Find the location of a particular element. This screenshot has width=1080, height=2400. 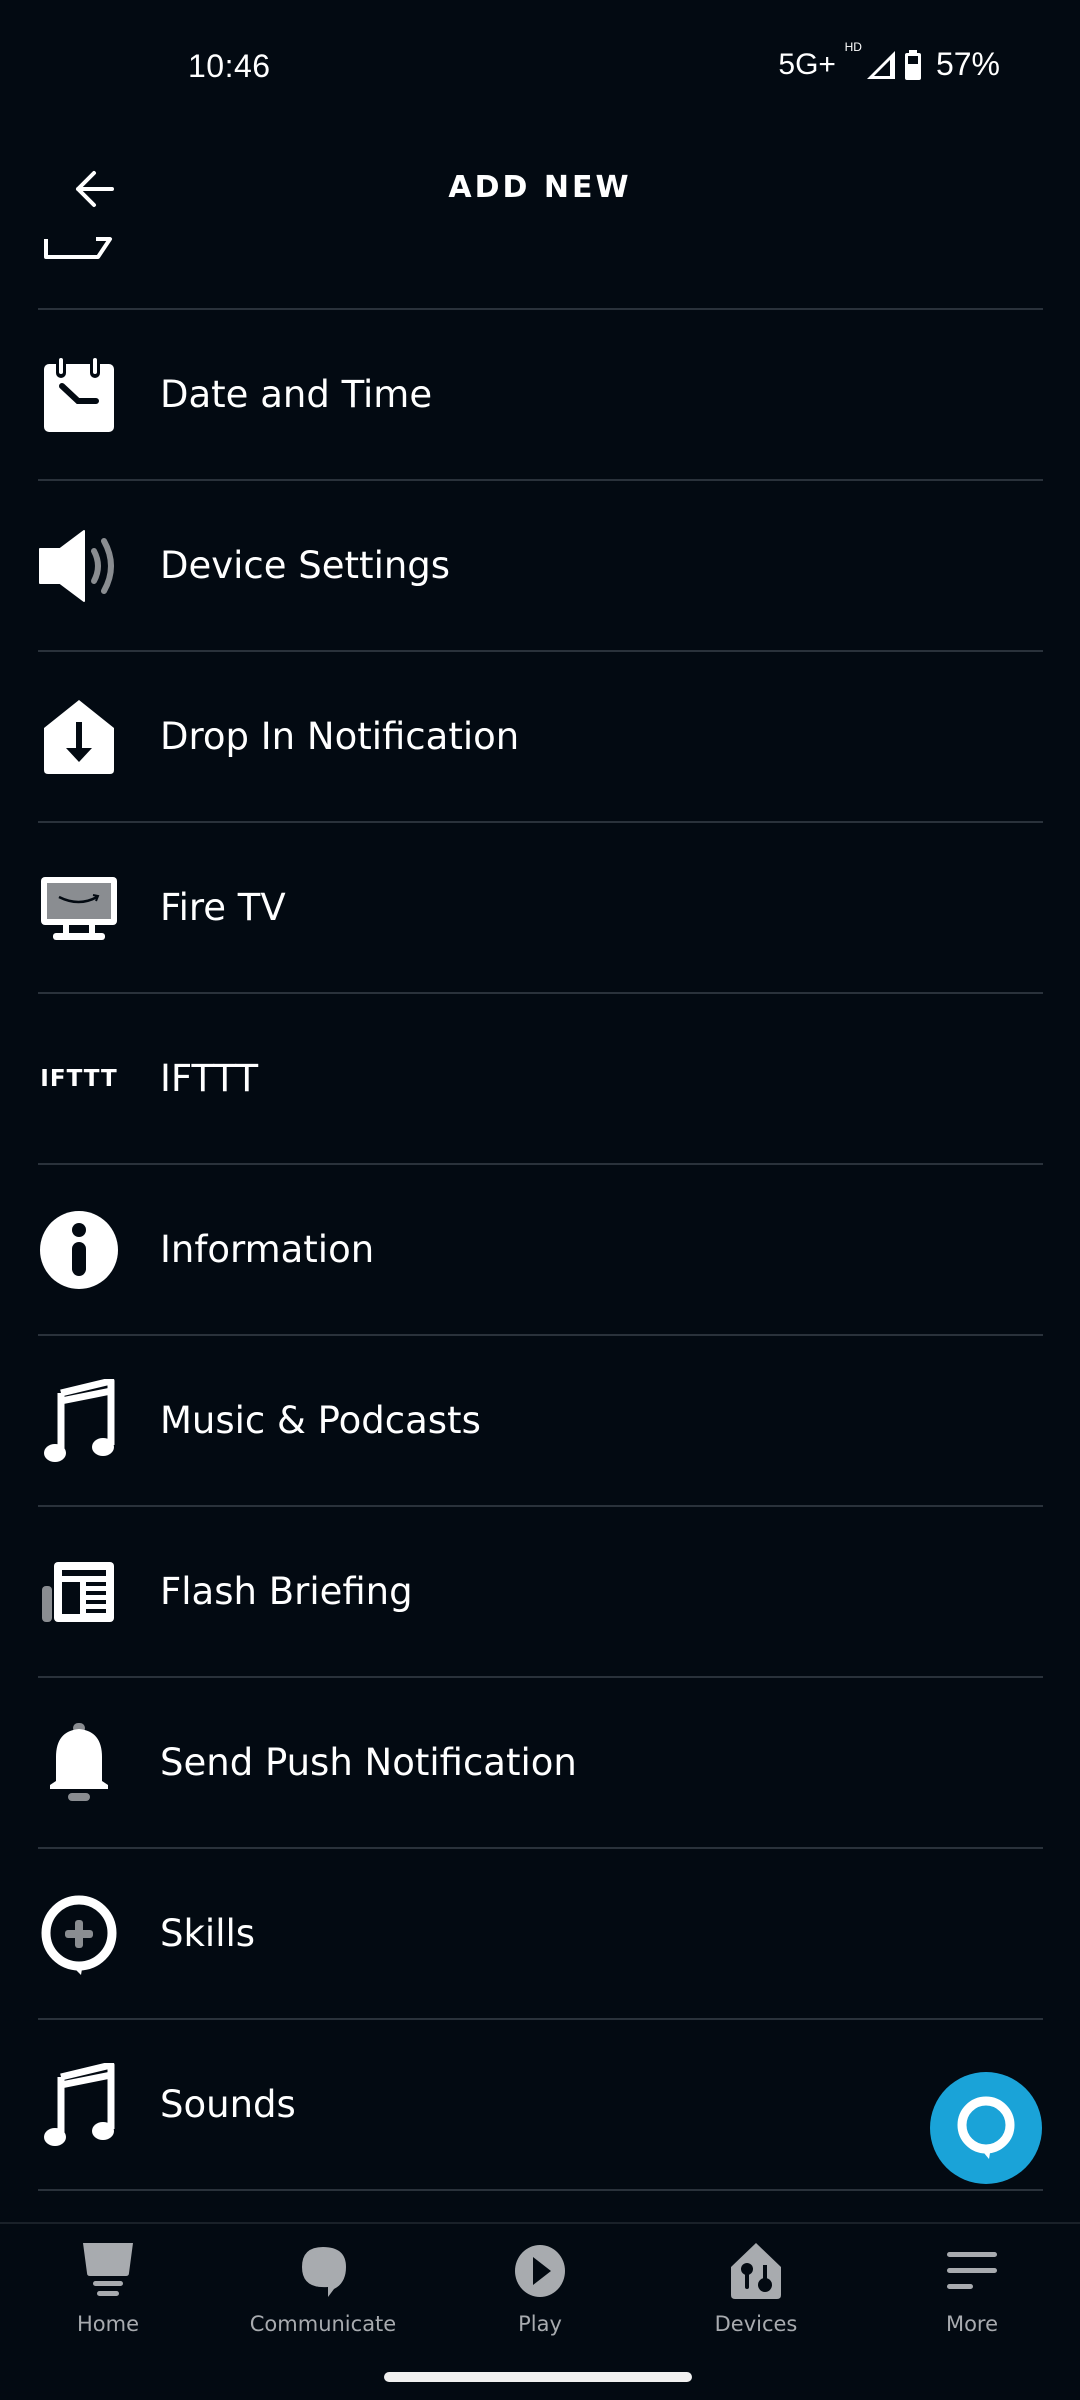

nav-play: Play is located at coordinates (540, 2295).